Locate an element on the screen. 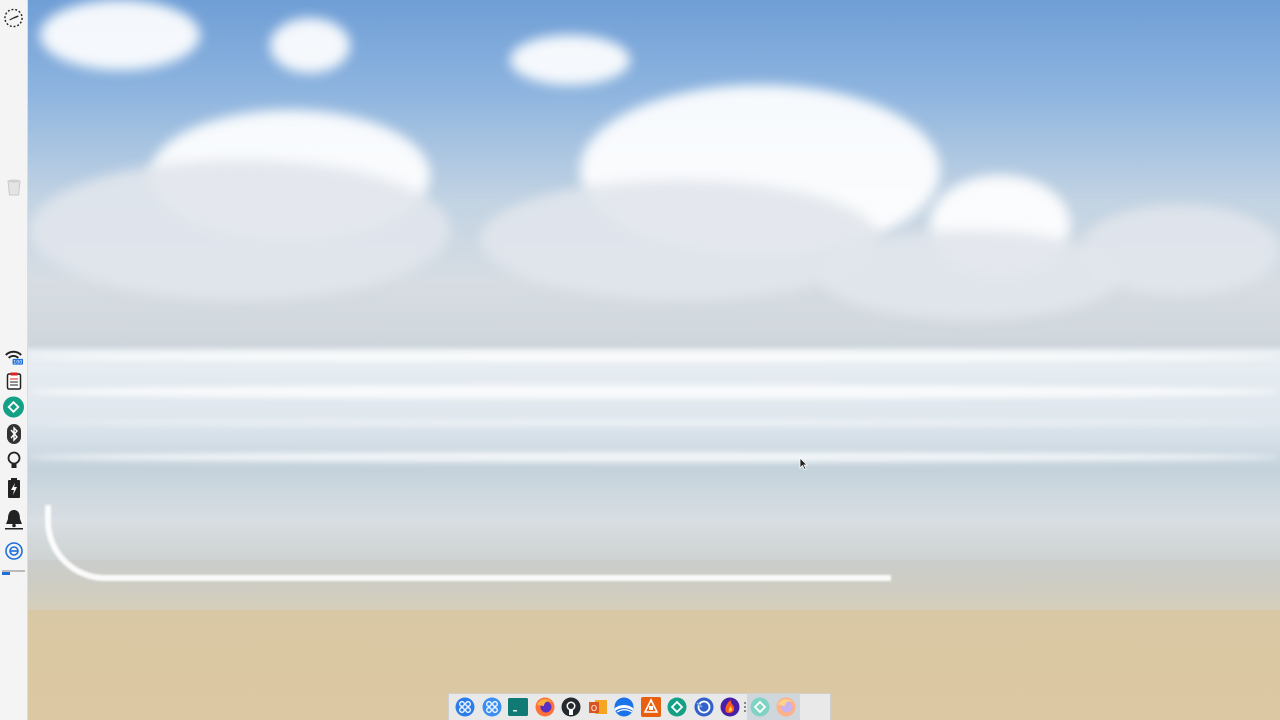 The height and width of the screenshot is (720, 1280). browser-app-icon is located at coordinates (704, 707).